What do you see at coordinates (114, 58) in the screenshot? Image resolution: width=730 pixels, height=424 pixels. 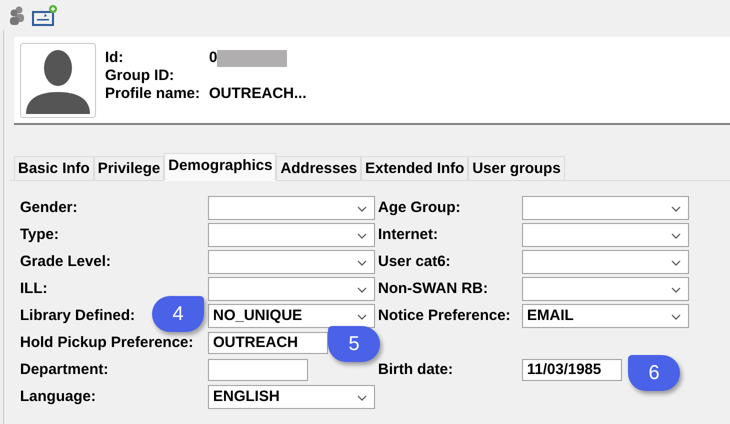 I see `id-label: Id:` at bounding box center [114, 58].